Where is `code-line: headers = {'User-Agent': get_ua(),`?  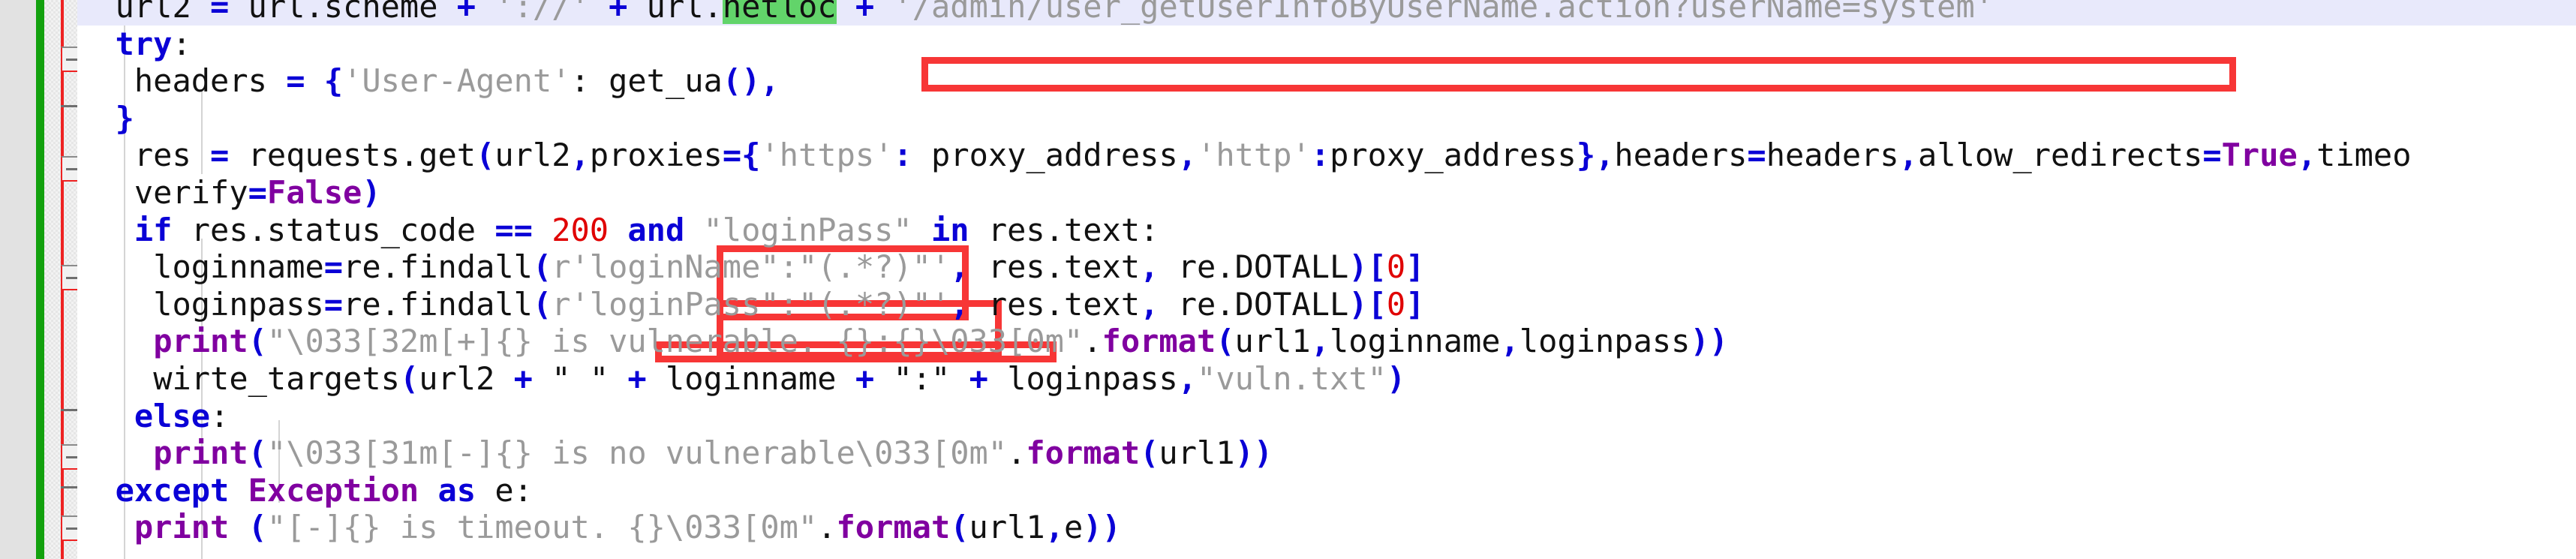
code-line: headers = {'User-Agent': get_ua(), is located at coordinates (457, 81).